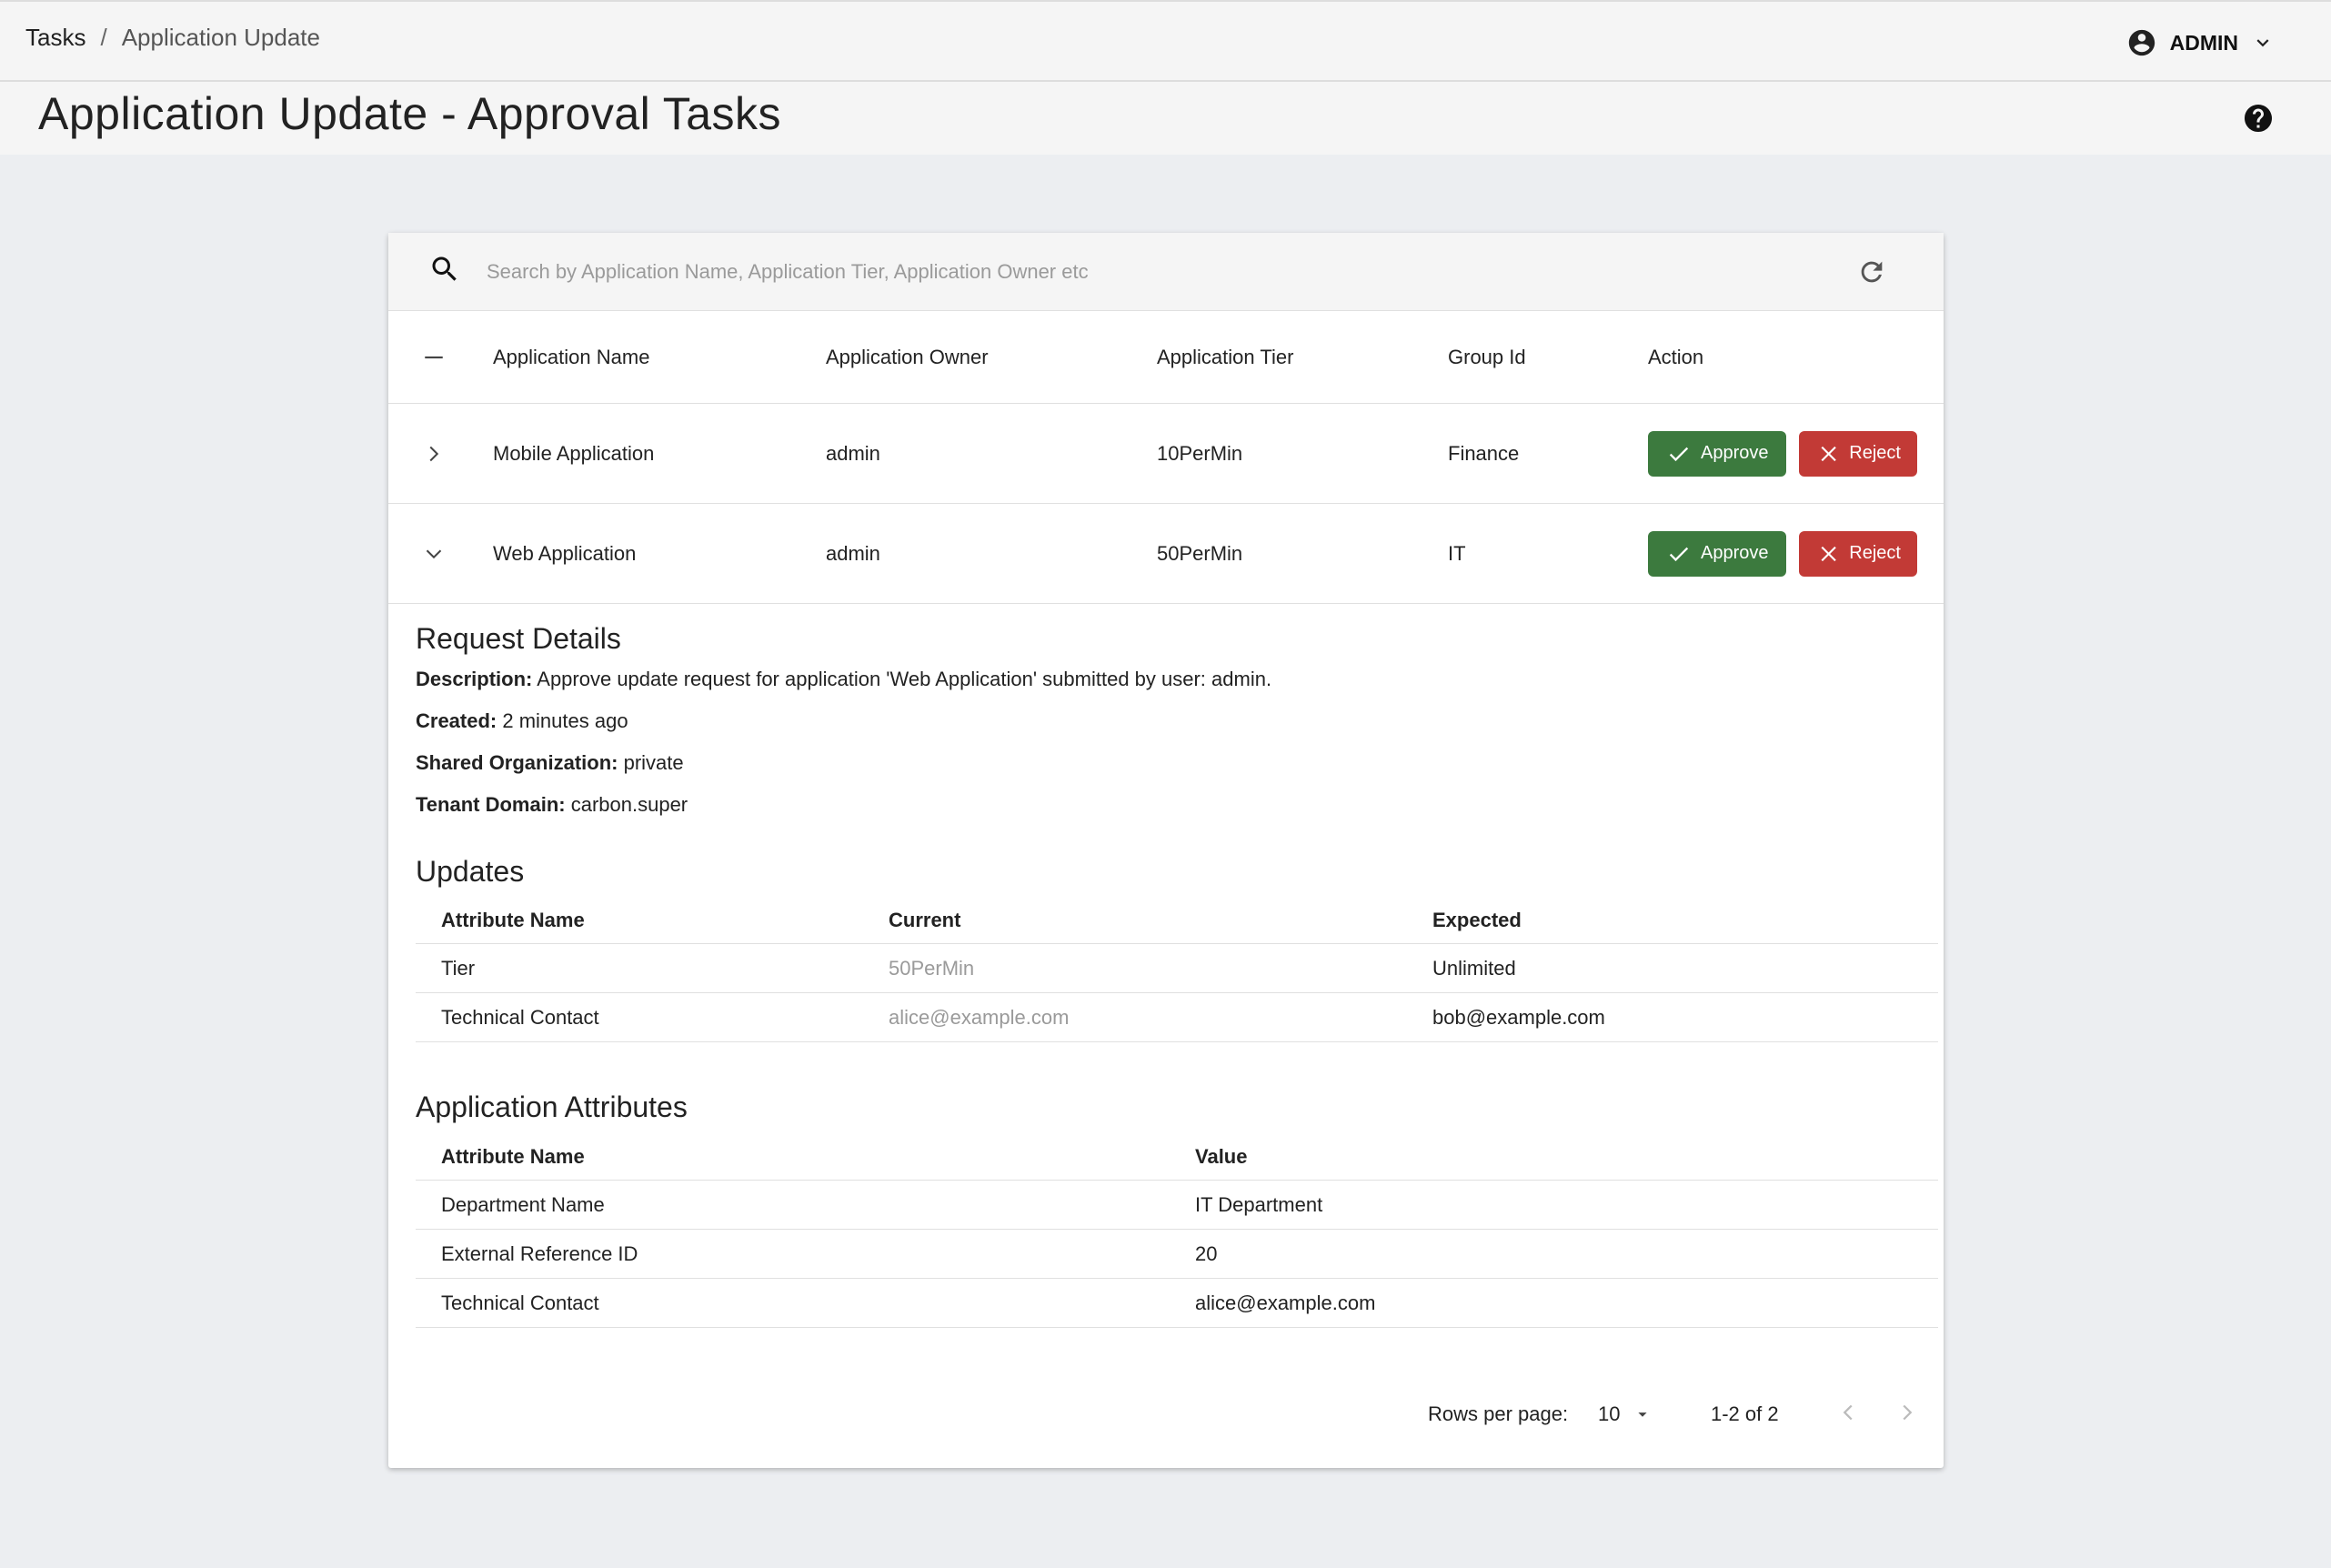 Image resolution: width=2331 pixels, height=1568 pixels. What do you see at coordinates (1166, 1415) in the screenshot?
I see `pagination: Rows per page: 10 1-2 of 2` at bounding box center [1166, 1415].